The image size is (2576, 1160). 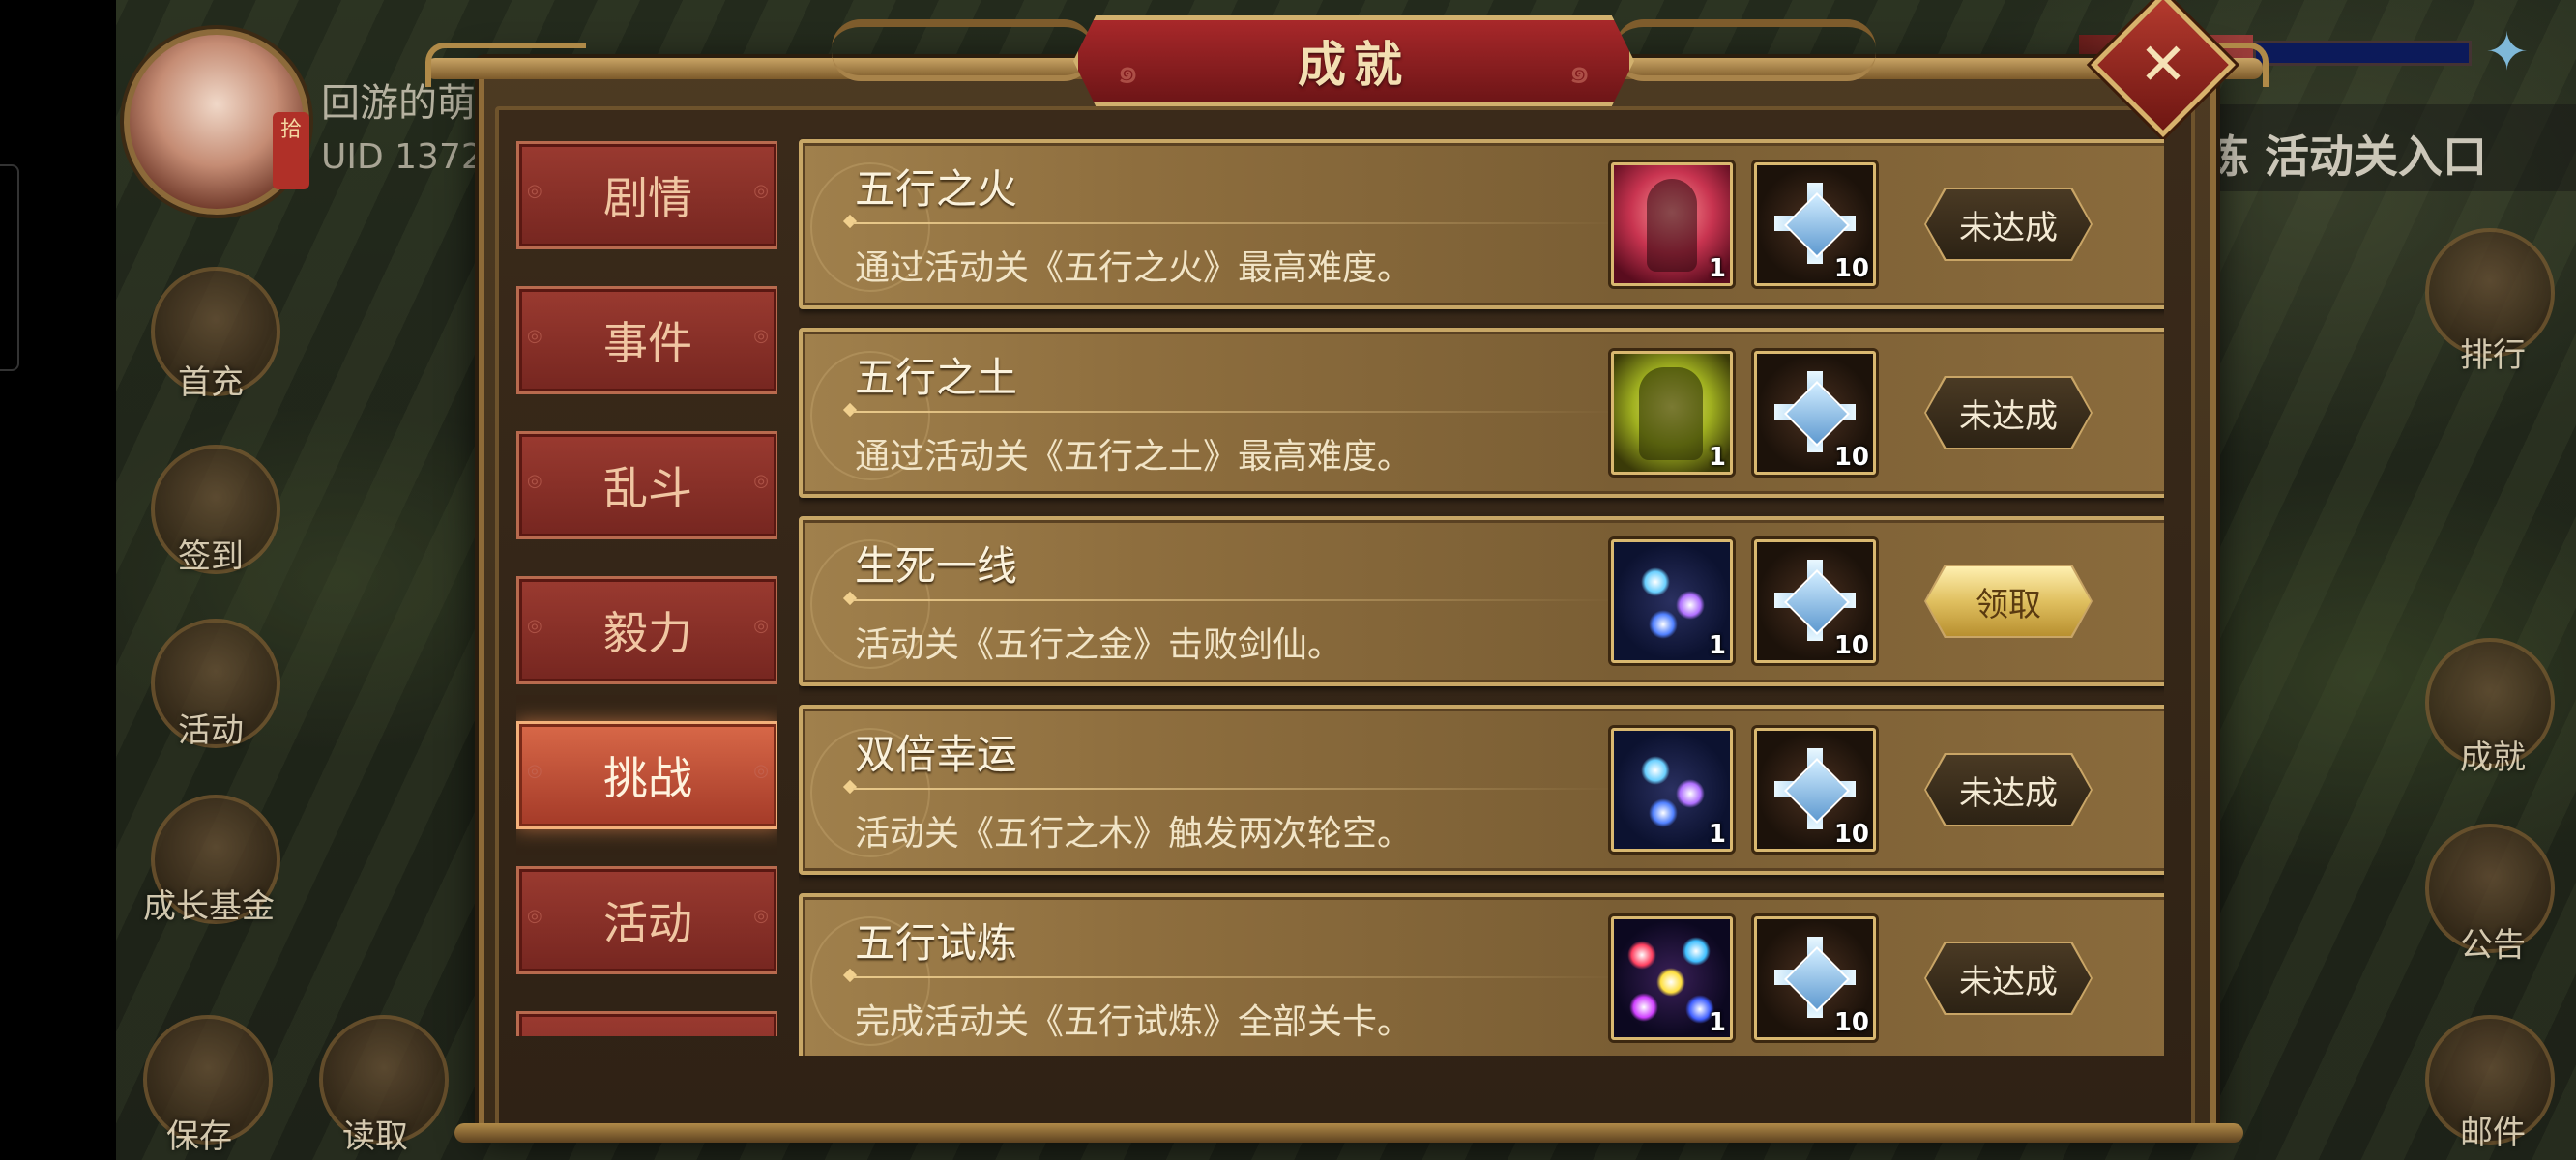 I want to click on category-tabs: 剧情 事件 乱斗 毅力 挑战 活动, so click(x=646, y=586).